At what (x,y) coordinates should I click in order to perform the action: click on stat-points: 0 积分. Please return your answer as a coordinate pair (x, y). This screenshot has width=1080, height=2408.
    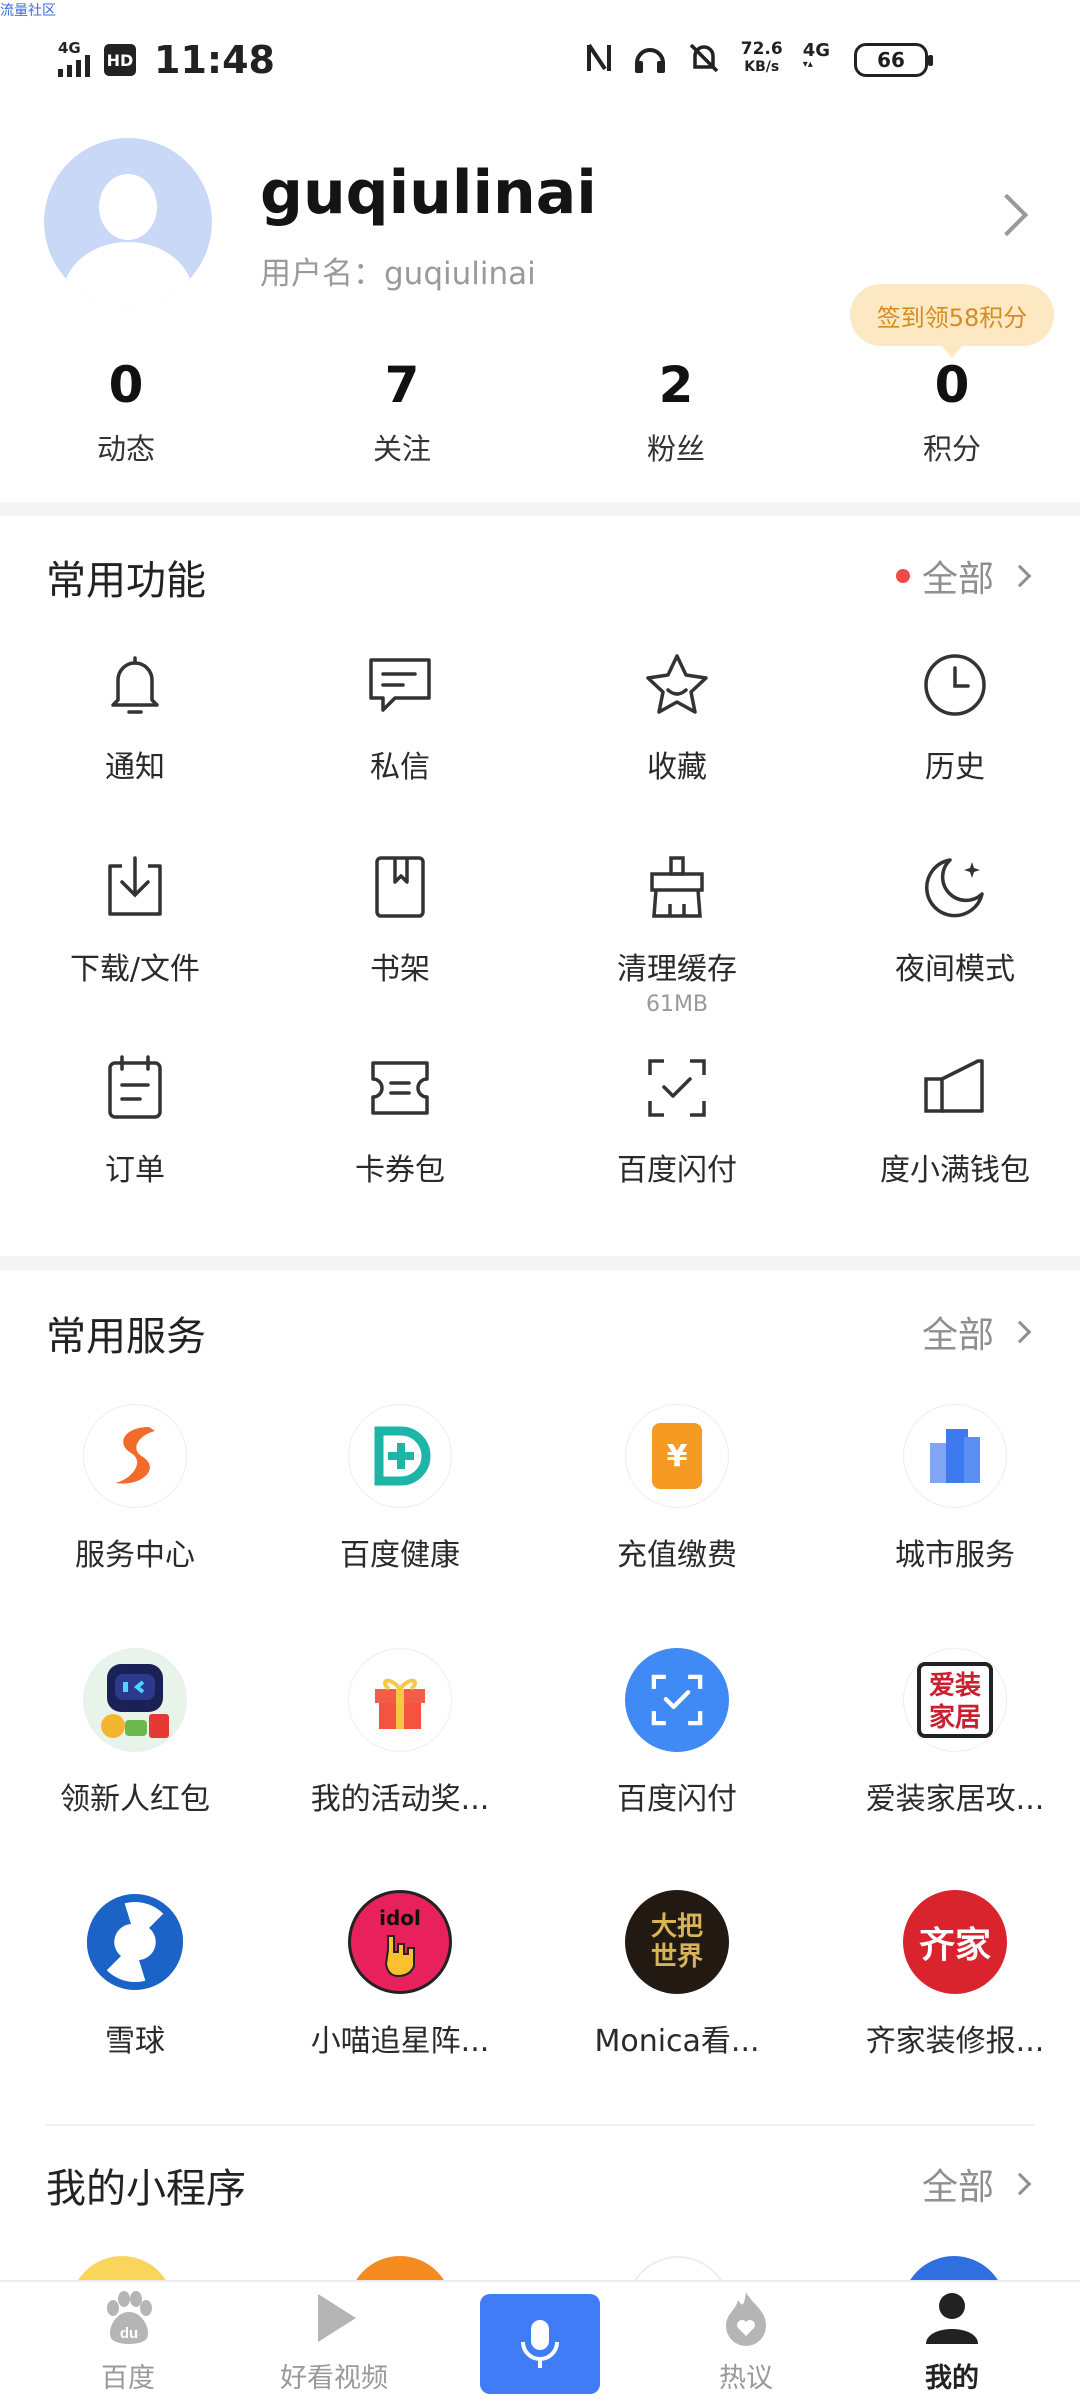
    Looking at the image, I should click on (952, 412).